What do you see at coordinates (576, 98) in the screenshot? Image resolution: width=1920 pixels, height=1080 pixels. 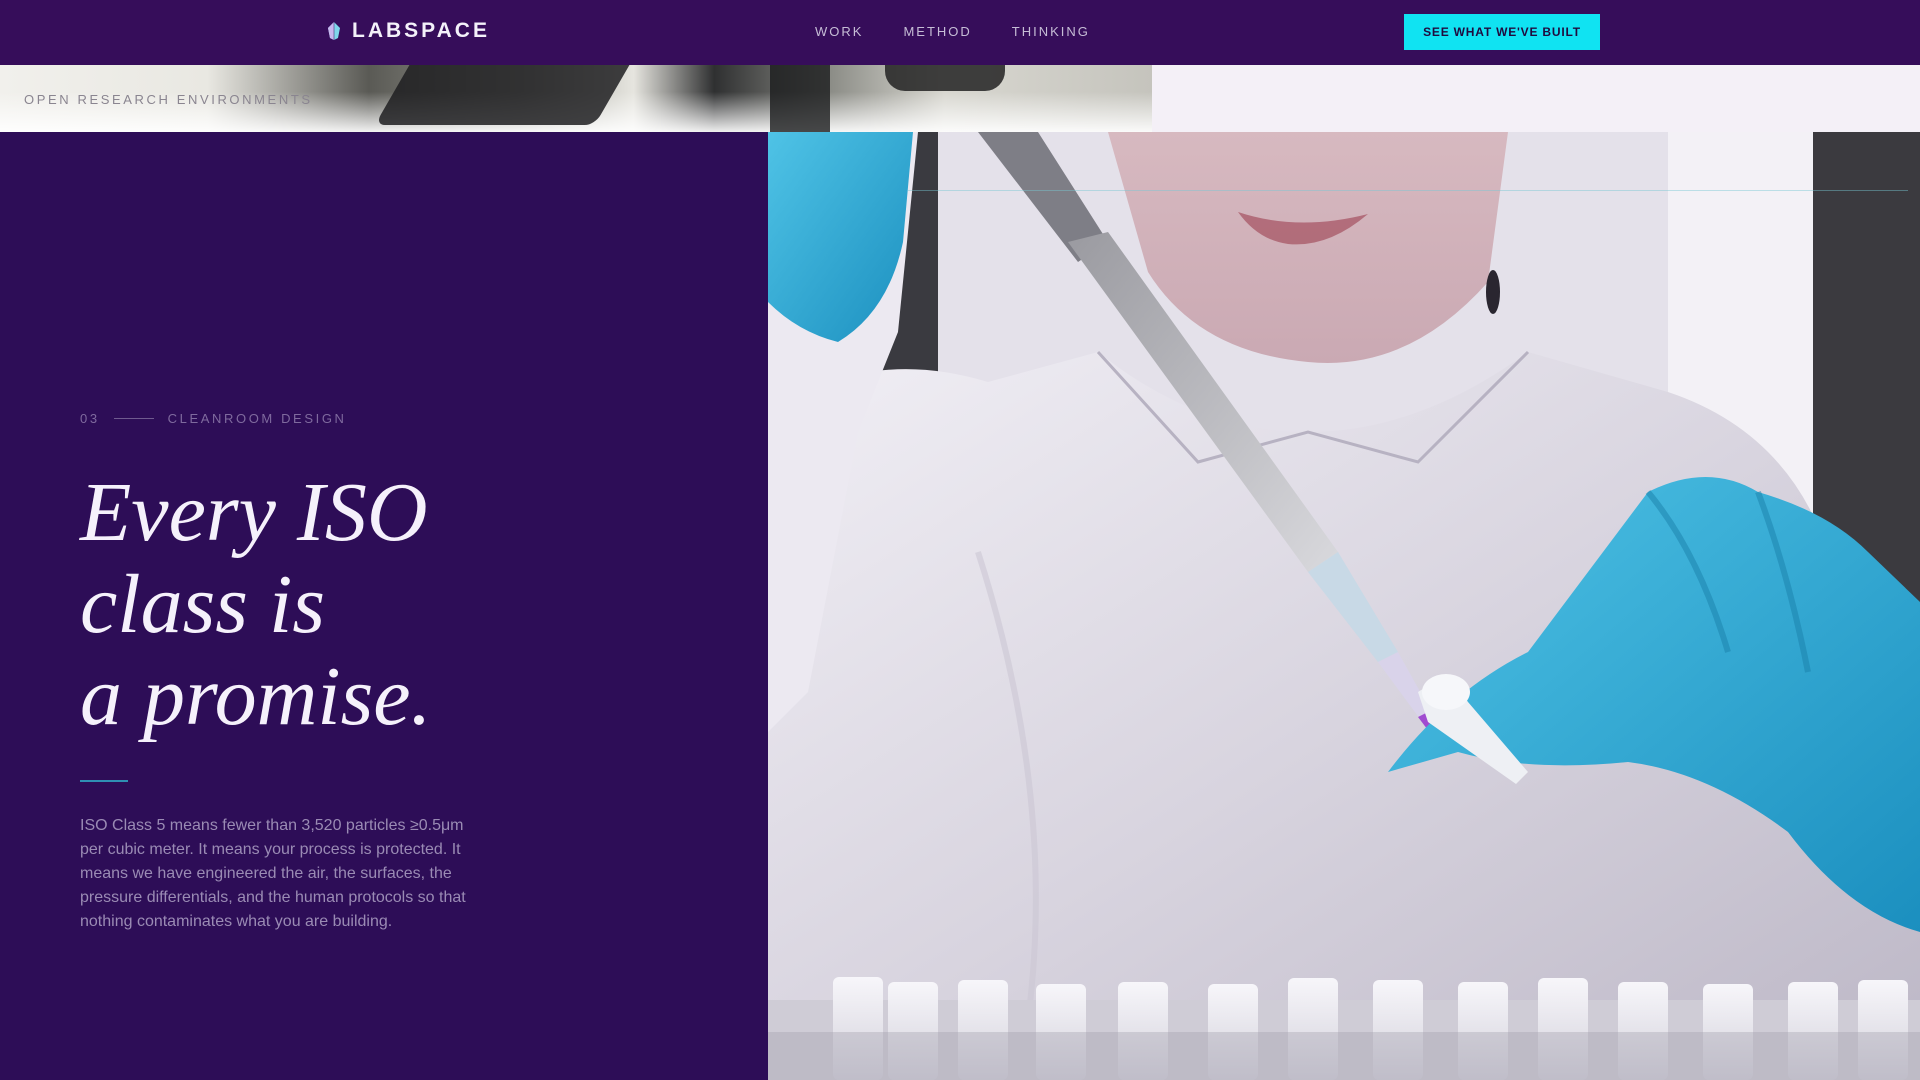 I see `lab-equipment-image: OPEN RESEARCH ENVIRONMENTS` at bounding box center [576, 98].